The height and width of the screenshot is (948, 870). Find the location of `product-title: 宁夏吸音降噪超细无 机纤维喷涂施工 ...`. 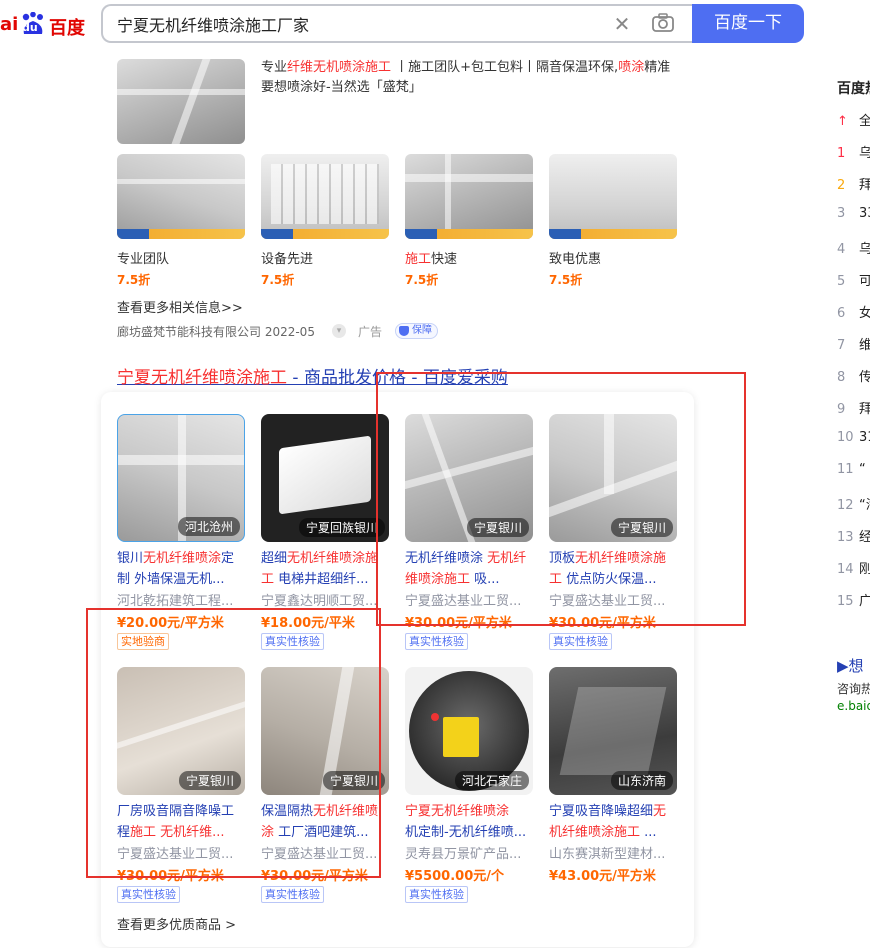

product-title: 宁夏吸音降噪超细无 机纤维喷涂施工 ... is located at coordinates (614, 822).